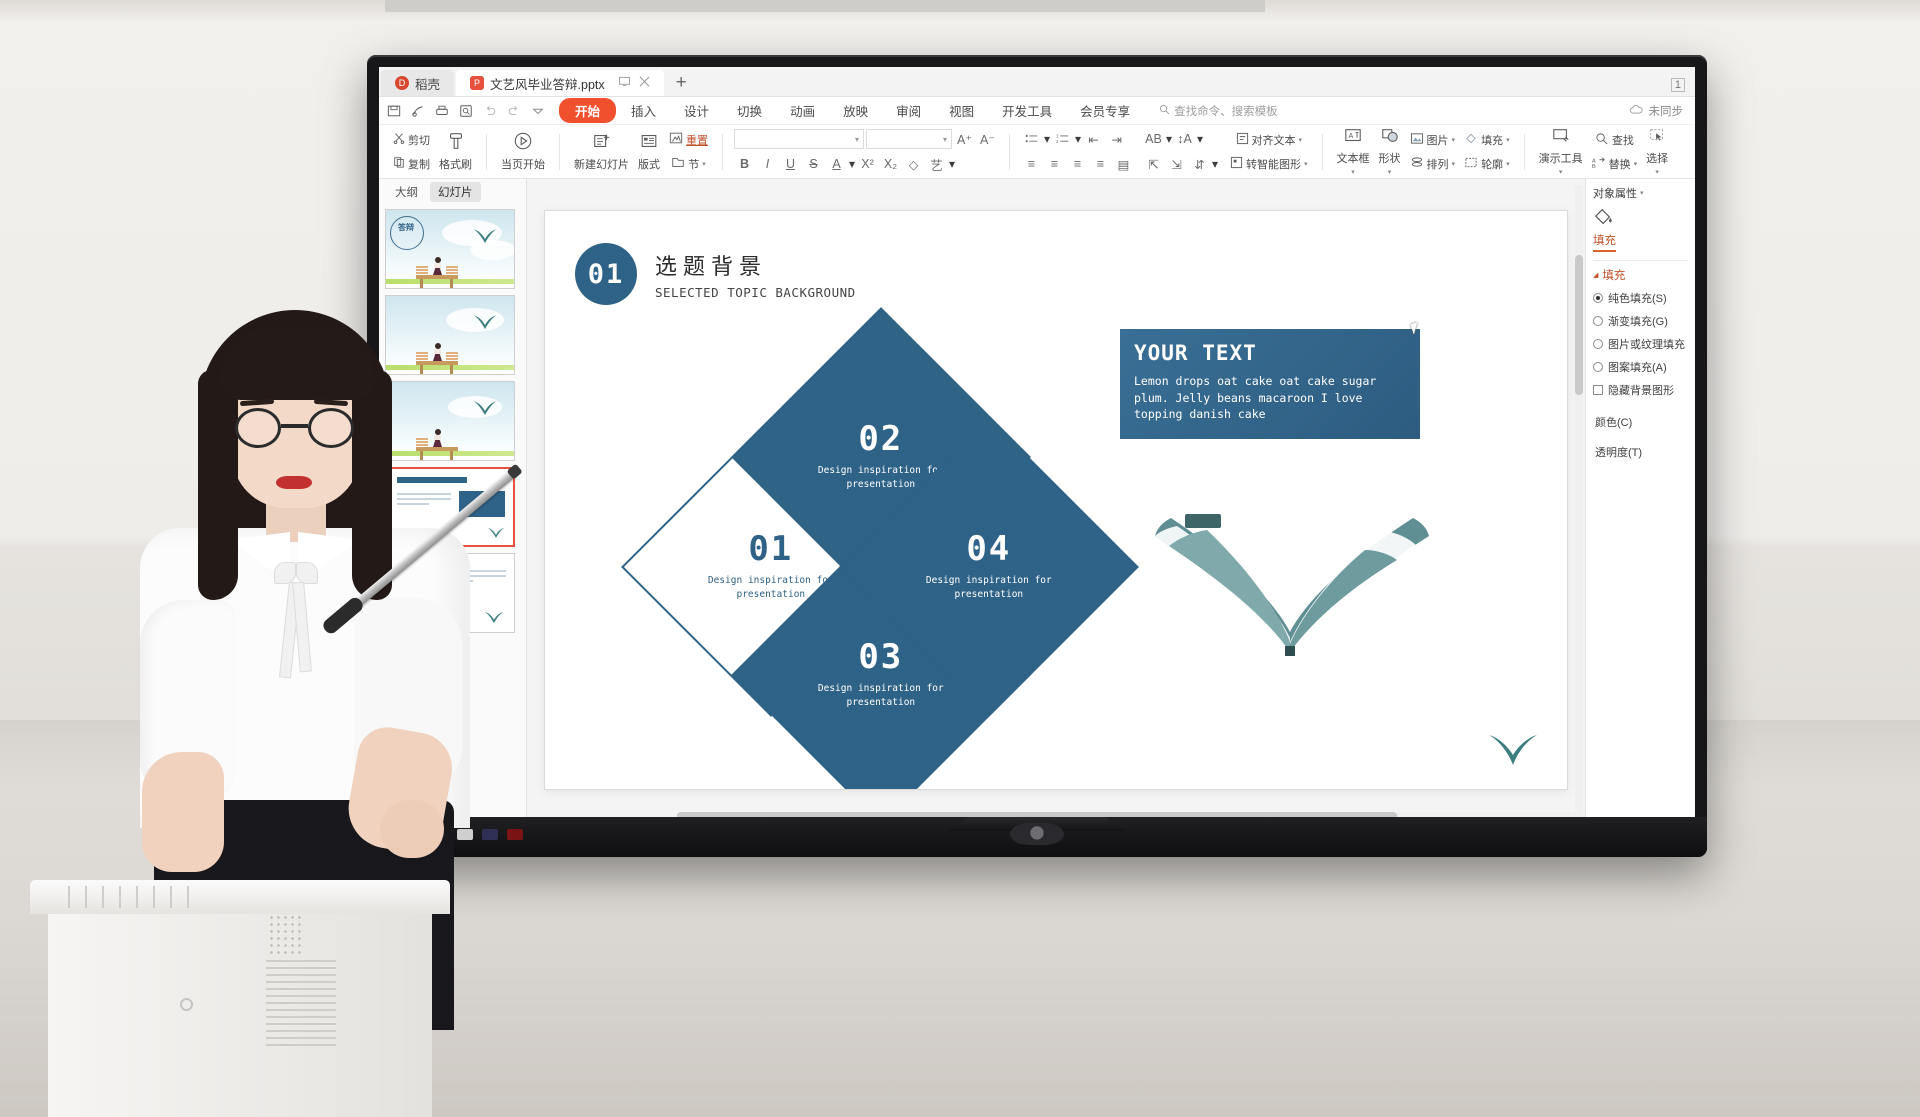 The width and height of the screenshot is (1920, 1117). I want to click on save-icon, so click(394, 111).